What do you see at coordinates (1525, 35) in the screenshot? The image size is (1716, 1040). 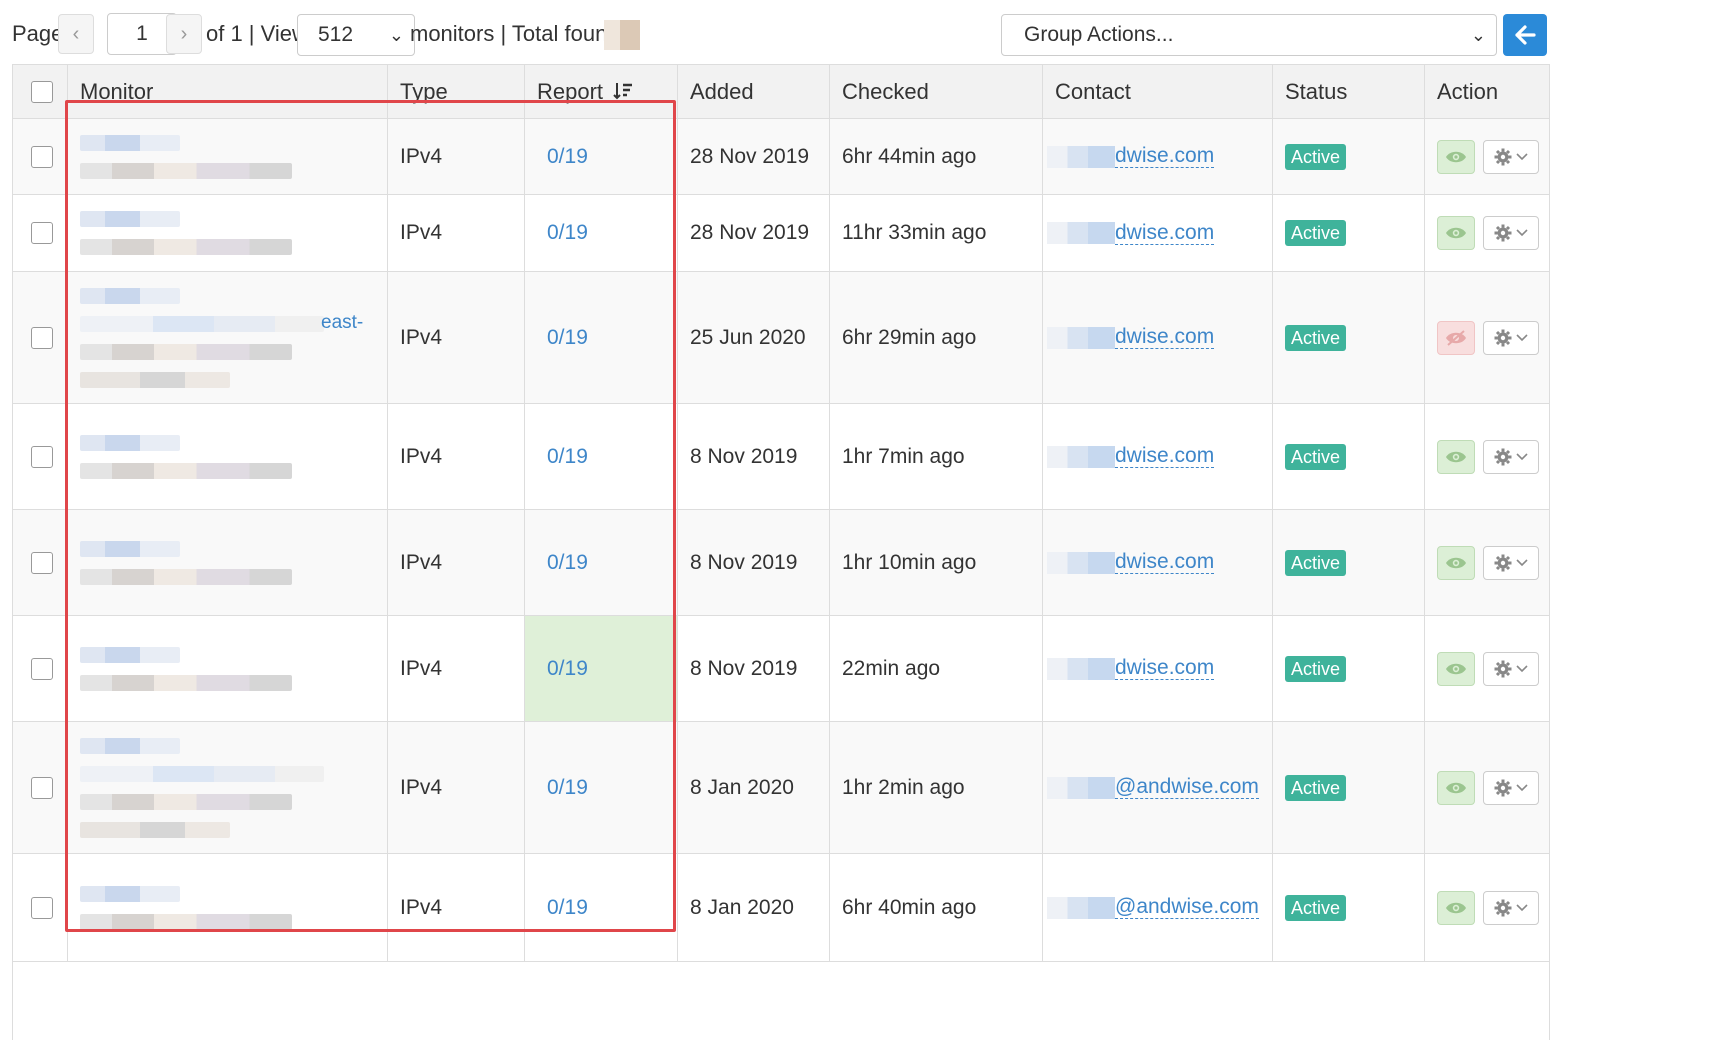 I see `back-button` at bounding box center [1525, 35].